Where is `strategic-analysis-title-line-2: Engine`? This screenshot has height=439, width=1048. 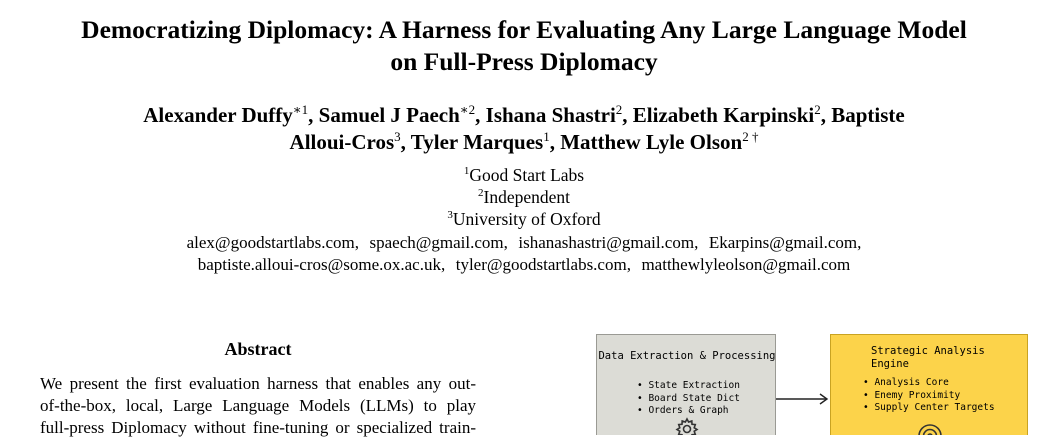
strategic-analysis-title-line-2: Engine is located at coordinates (890, 364).